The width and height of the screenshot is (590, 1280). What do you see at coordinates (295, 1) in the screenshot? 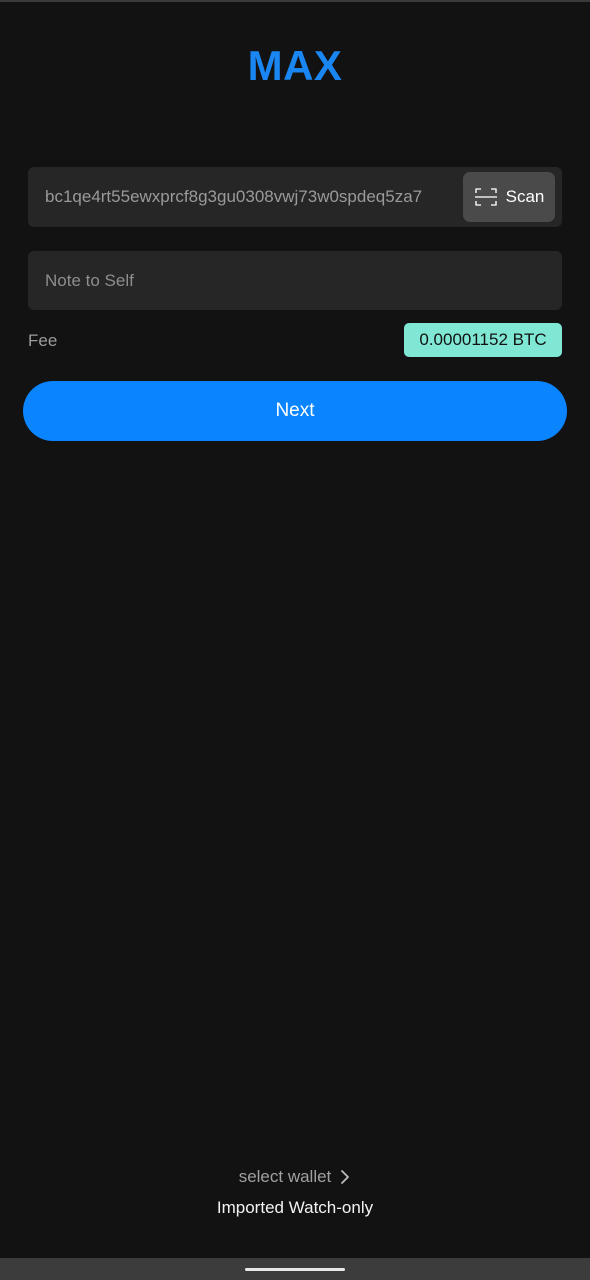
I see `top-edge` at bounding box center [295, 1].